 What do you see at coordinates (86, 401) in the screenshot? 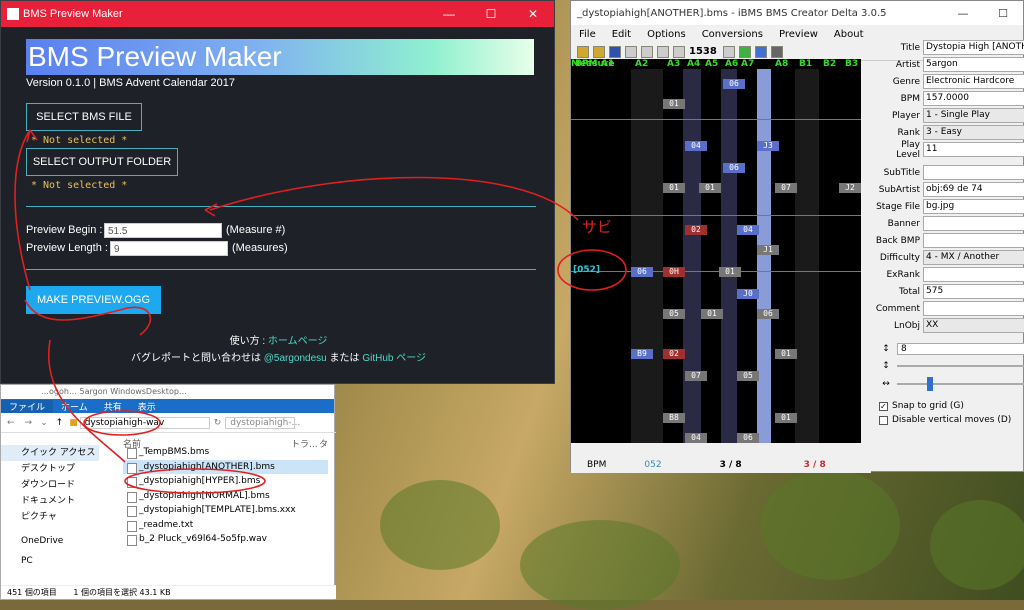
I see `arrow-from-file` at bounding box center [86, 401].